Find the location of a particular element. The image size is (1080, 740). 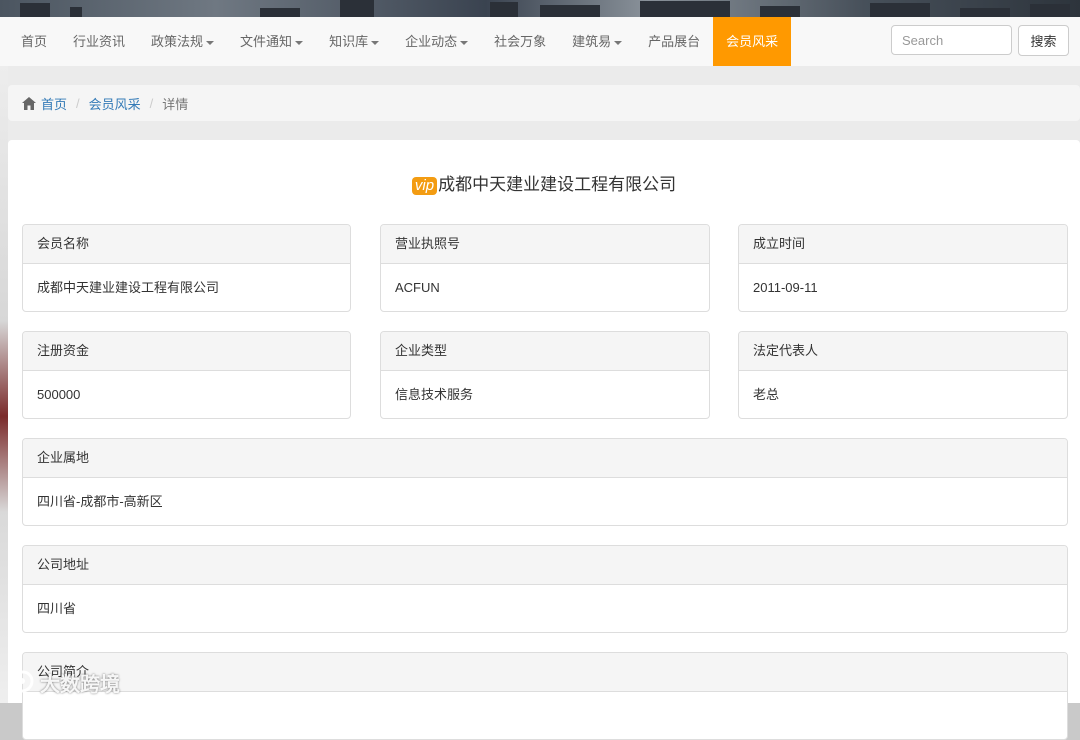

nav-item-label: 企业动态 is located at coordinates (431, 41).